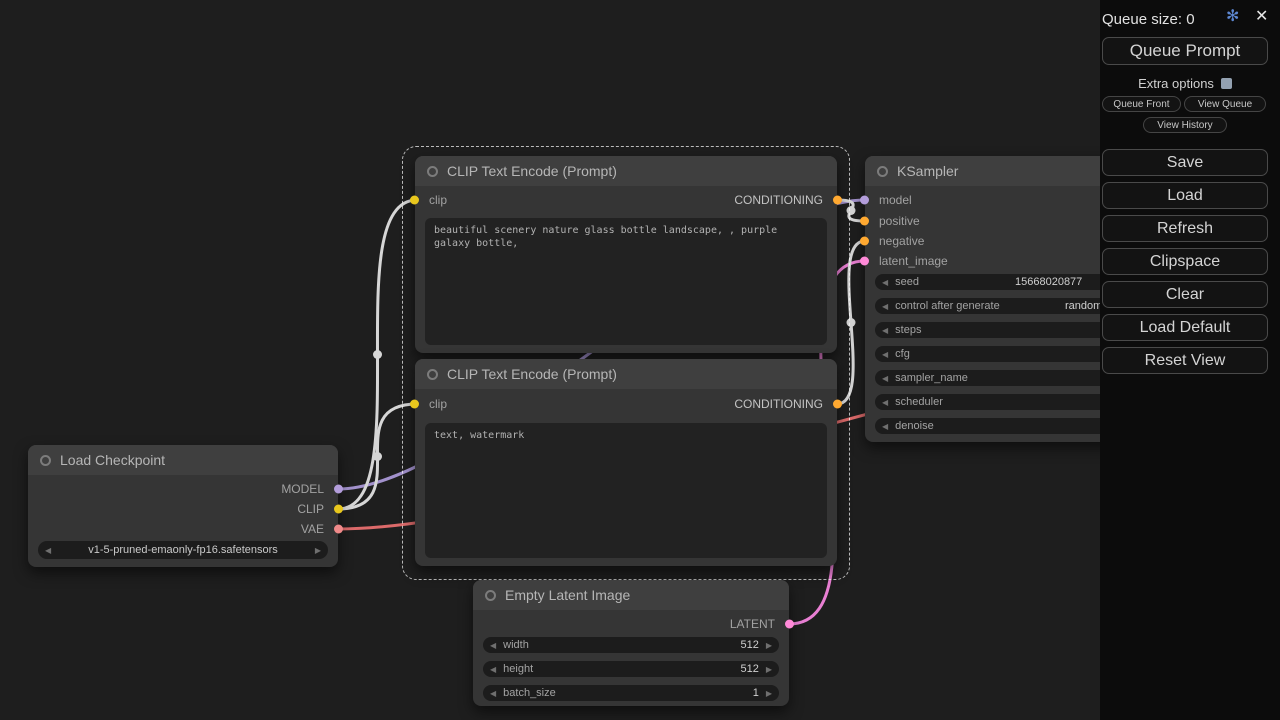  I want to click on queue-prompt-button: Queue Prompt, so click(1185, 51).